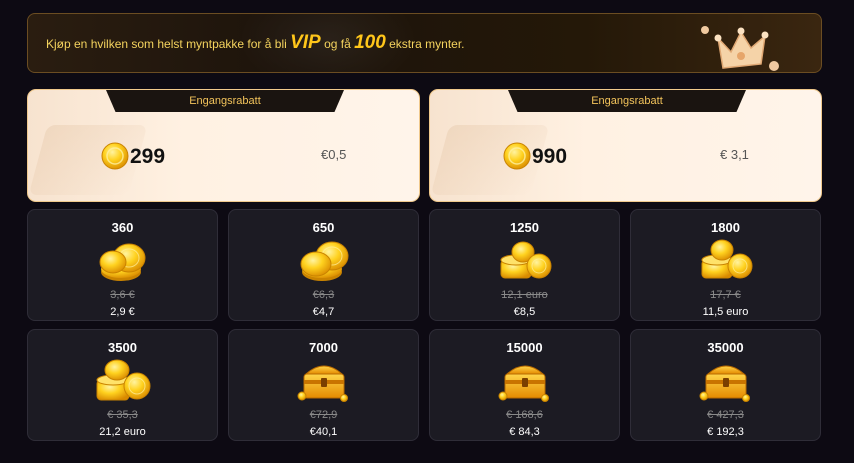 This screenshot has height=463, width=854. What do you see at coordinates (725, 227) in the screenshot?
I see `package-amount: 1800` at bounding box center [725, 227].